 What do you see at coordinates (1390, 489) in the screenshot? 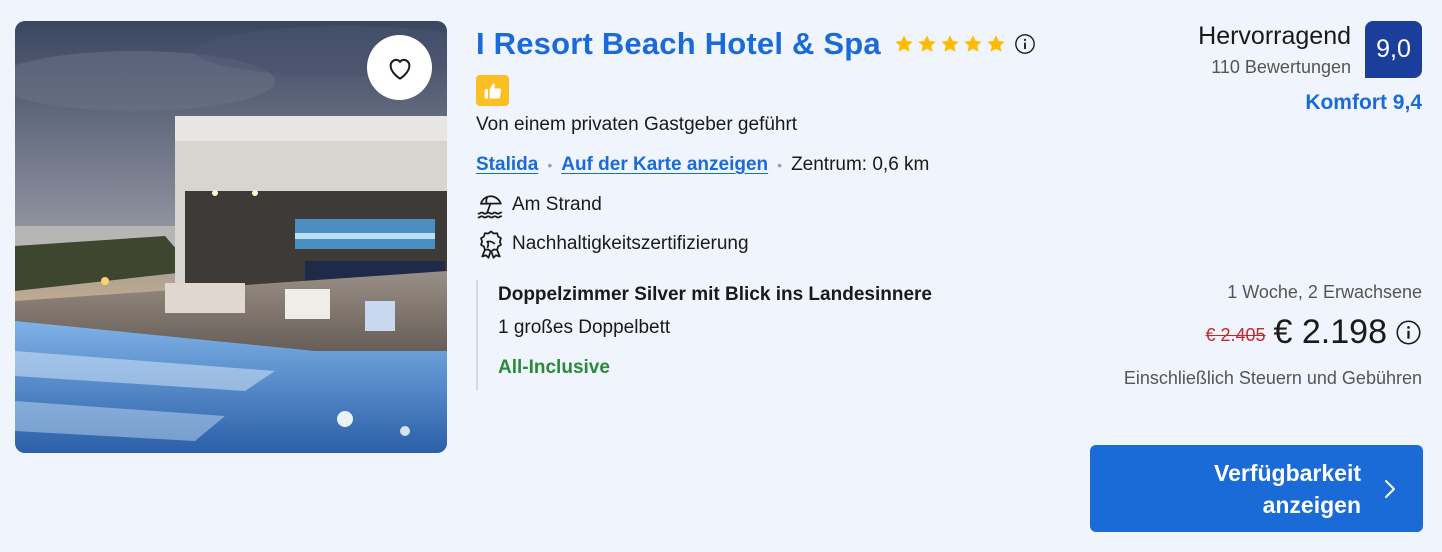
I see `chevron-right-icon` at bounding box center [1390, 489].